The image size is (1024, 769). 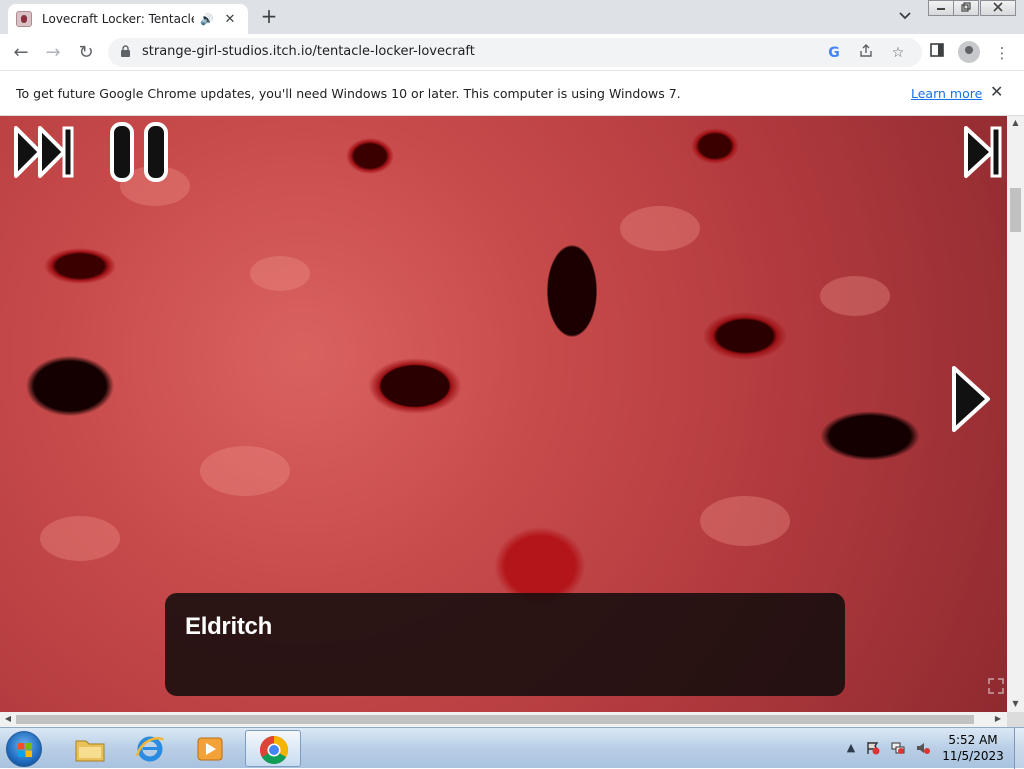 What do you see at coordinates (1019, 748) in the screenshot?
I see `show-desktop-button` at bounding box center [1019, 748].